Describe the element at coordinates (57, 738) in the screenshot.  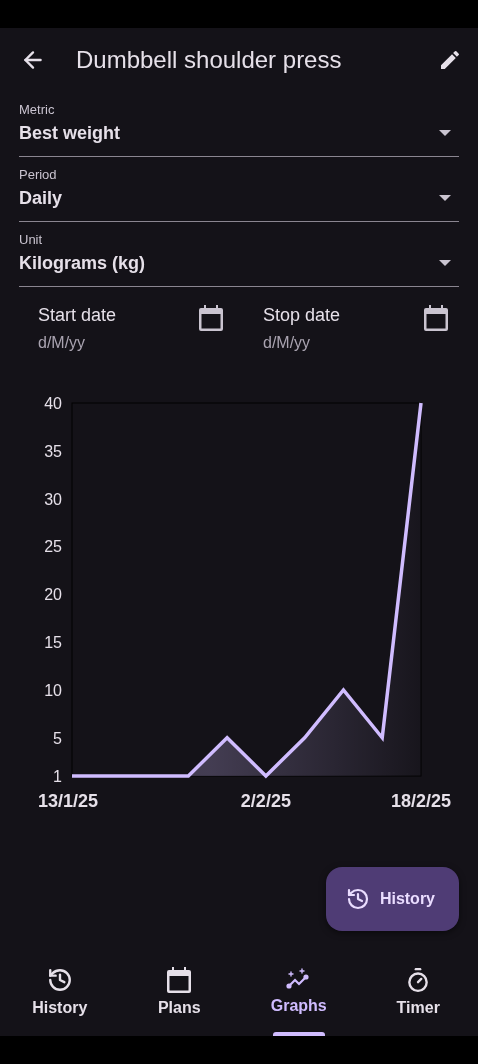
I see `y-tick-label: 5` at that location.